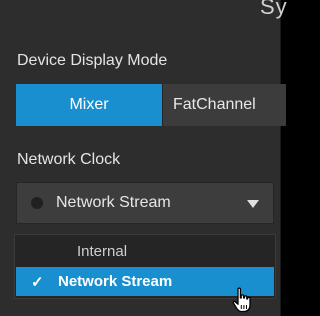  I want to click on network-clock-dropdown: Network Stream, so click(145, 203).